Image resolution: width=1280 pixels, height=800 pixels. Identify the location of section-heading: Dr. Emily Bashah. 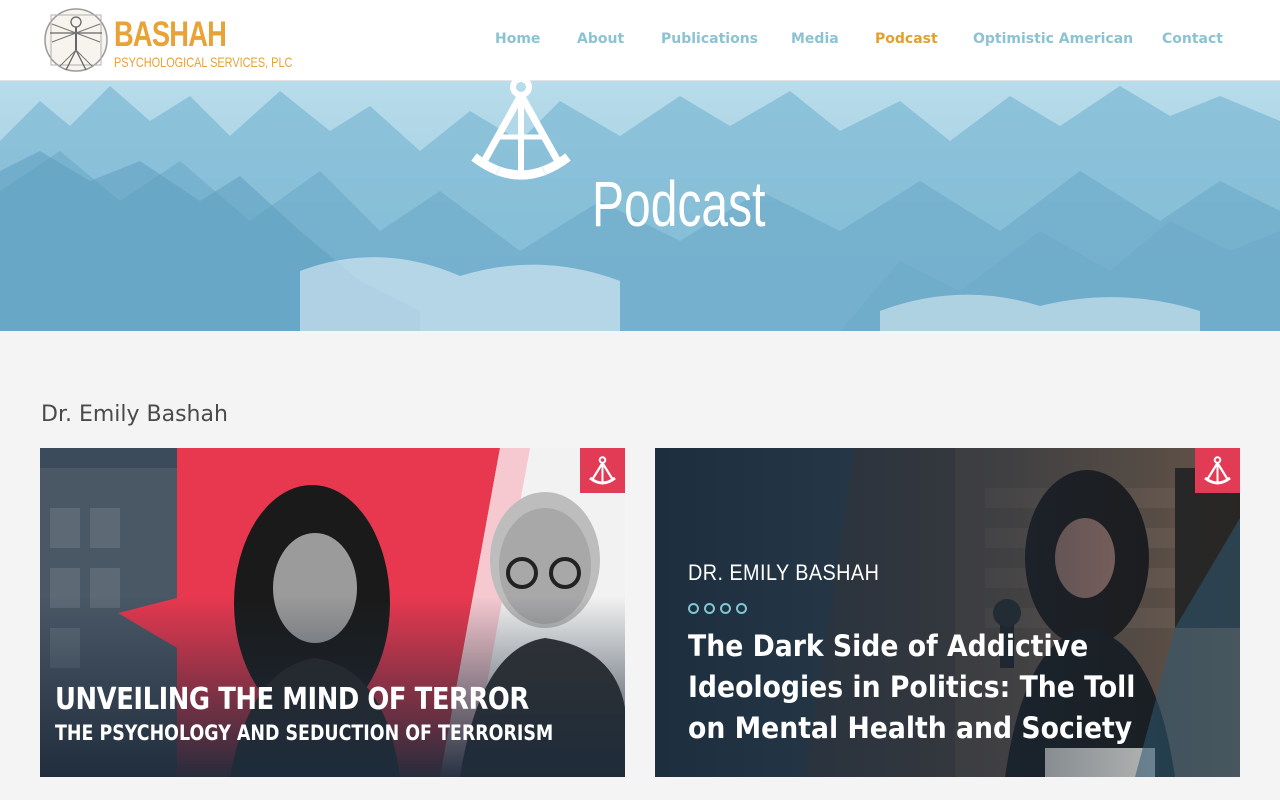
(134, 414).